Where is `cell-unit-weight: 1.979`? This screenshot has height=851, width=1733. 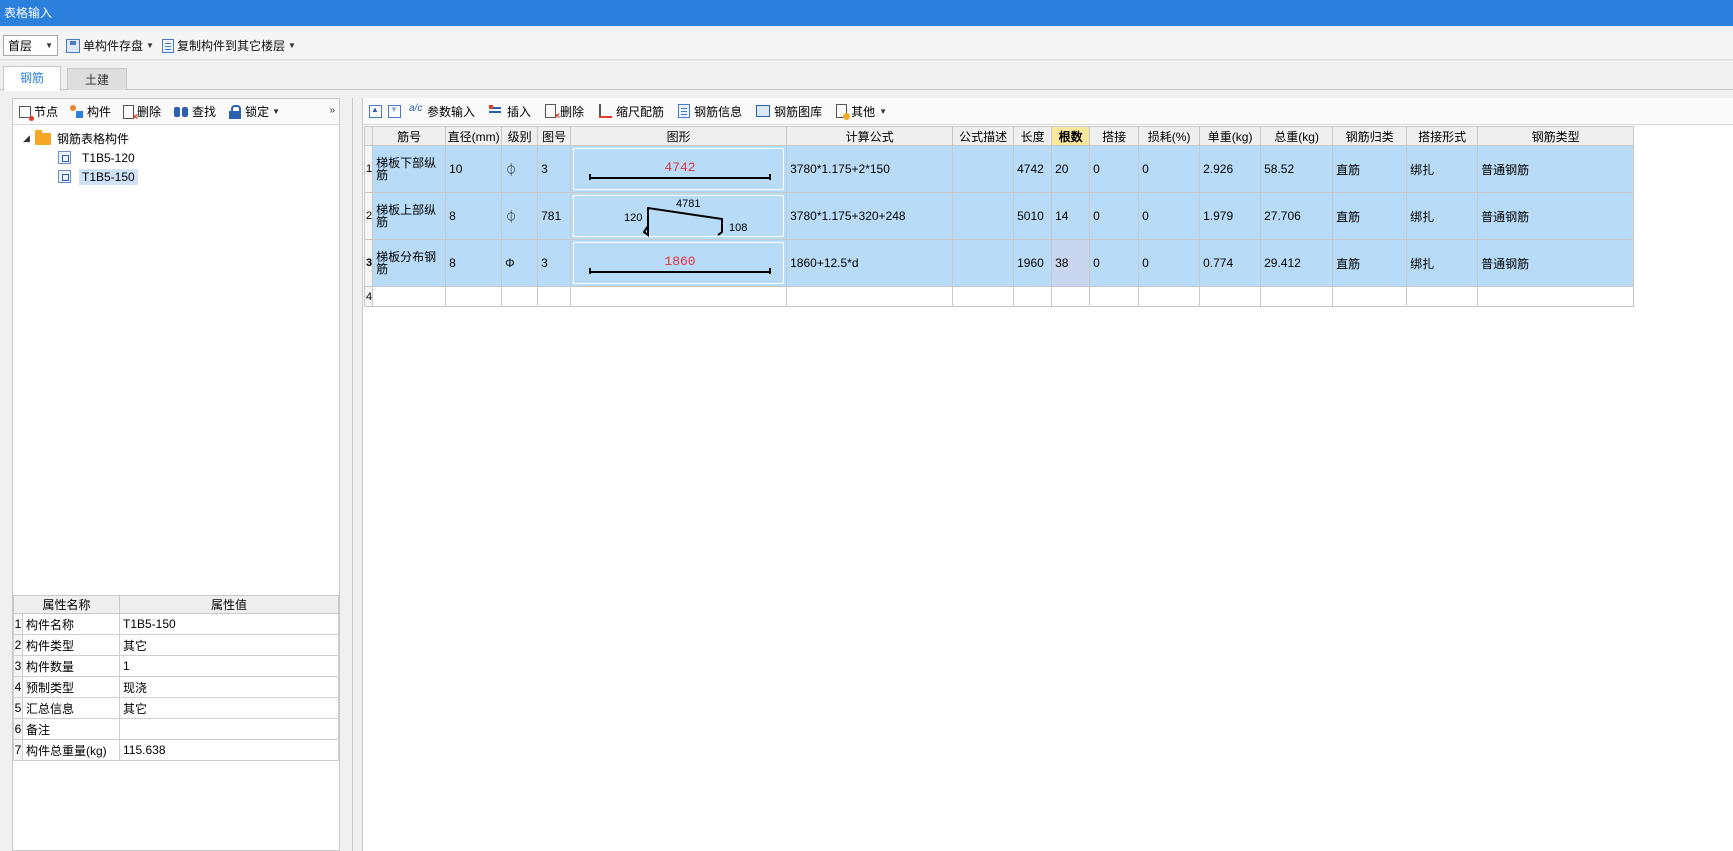
cell-unit-weight: 1.979 is located at coordinates (1230, 216).